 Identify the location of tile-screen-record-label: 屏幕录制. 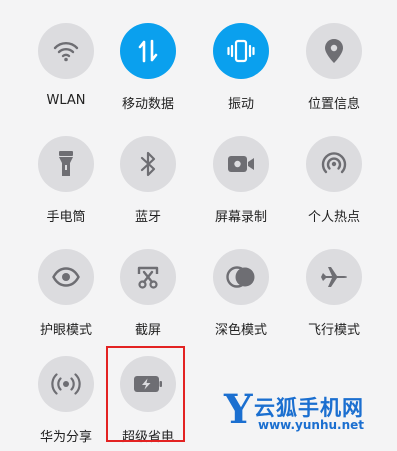
(240, 217).